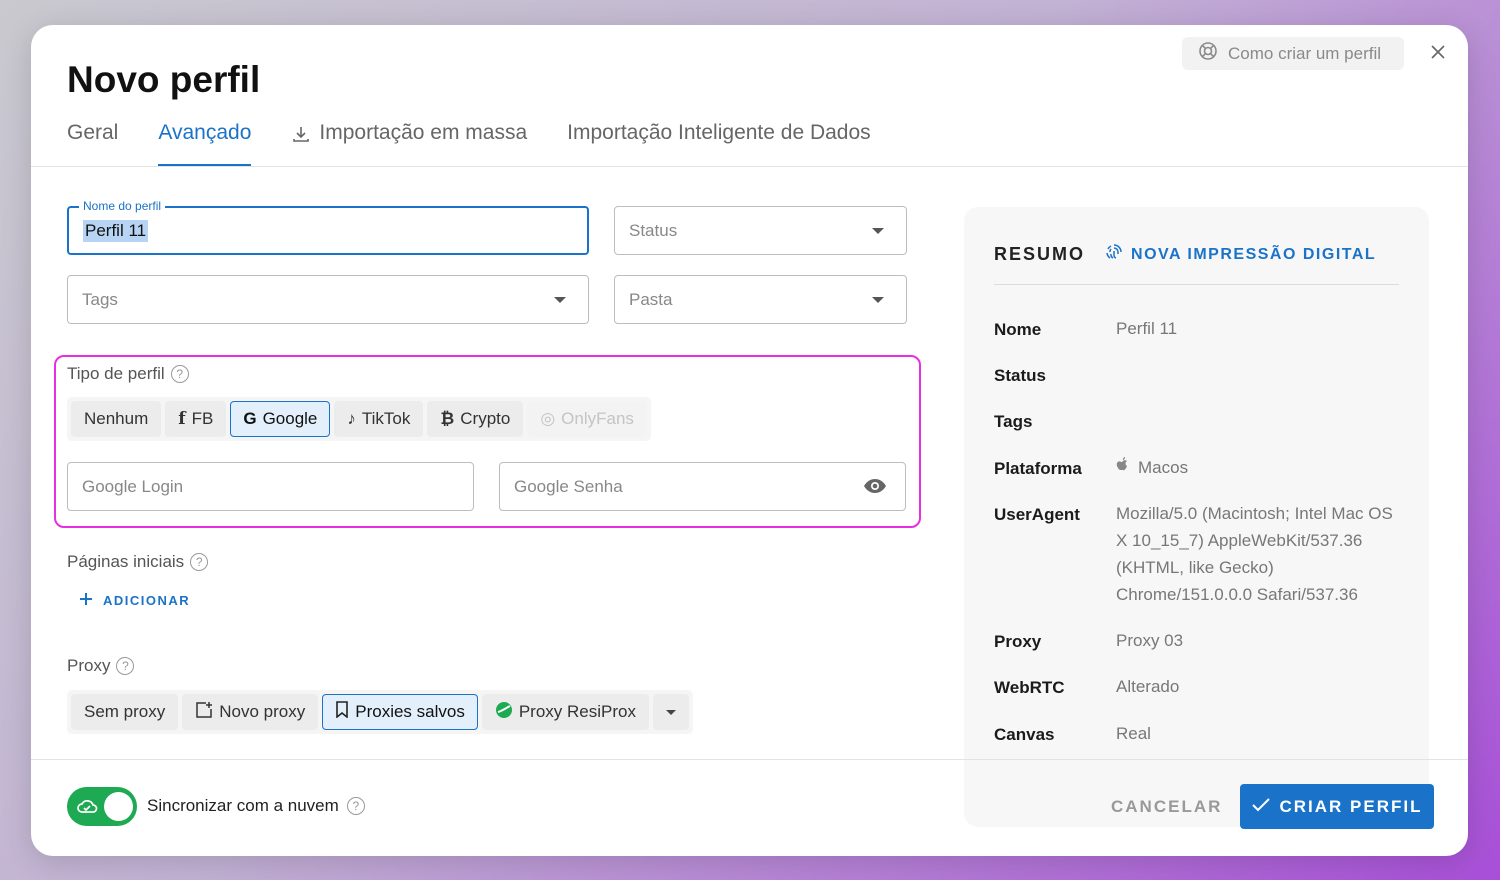 The height and width of the screenshot is (880, 1500). I want to click on plus-icon, so click(86, 600).